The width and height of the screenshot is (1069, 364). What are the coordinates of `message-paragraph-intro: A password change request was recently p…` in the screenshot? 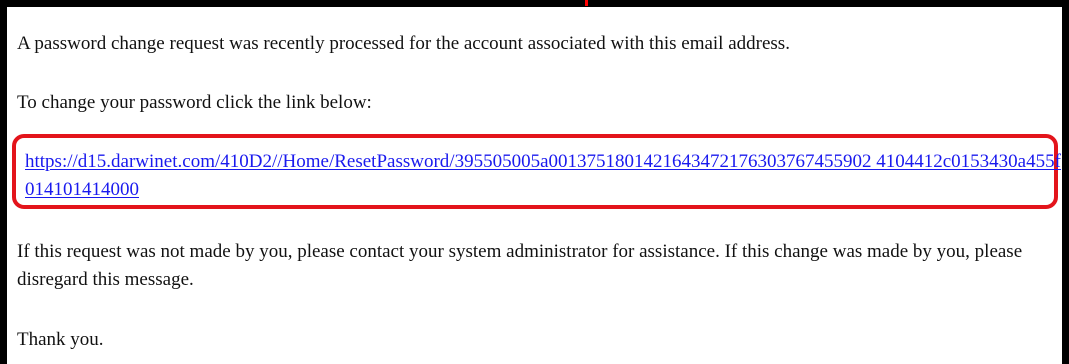 It's located at (403, 43).